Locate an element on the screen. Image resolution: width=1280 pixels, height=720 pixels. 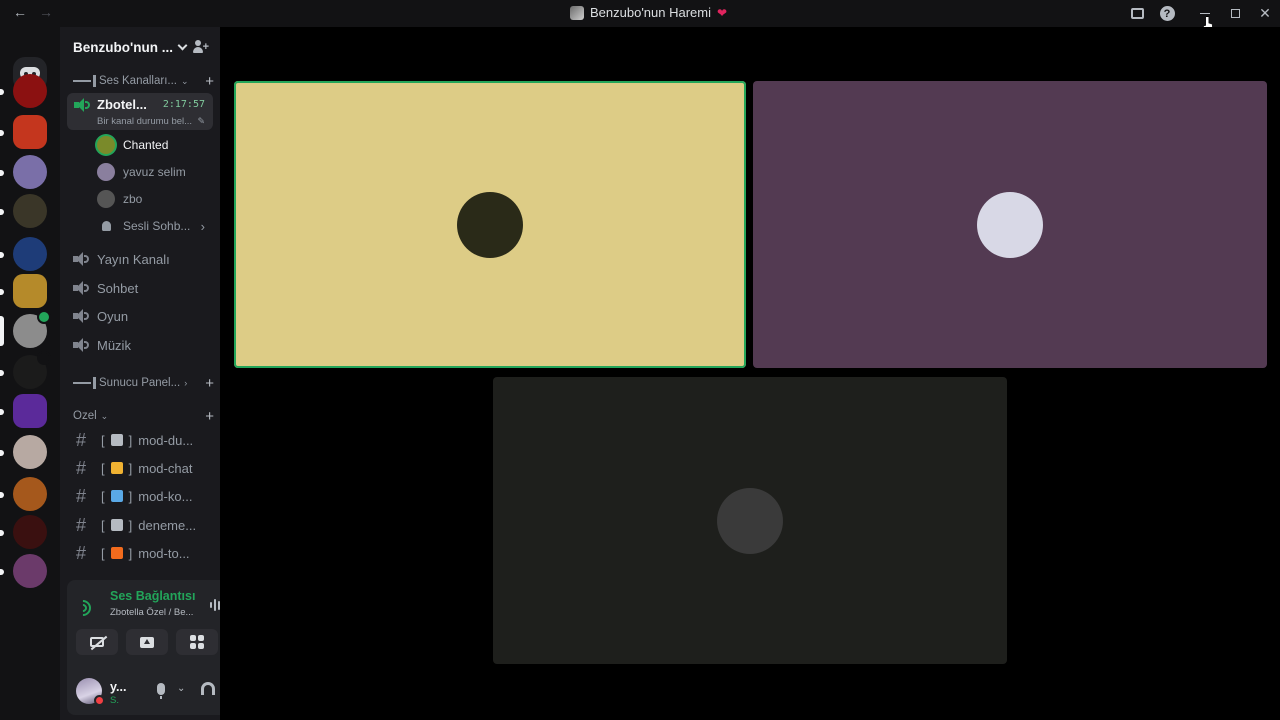
voice-channel-name: Sohbet is located at coordinates (118, 288).